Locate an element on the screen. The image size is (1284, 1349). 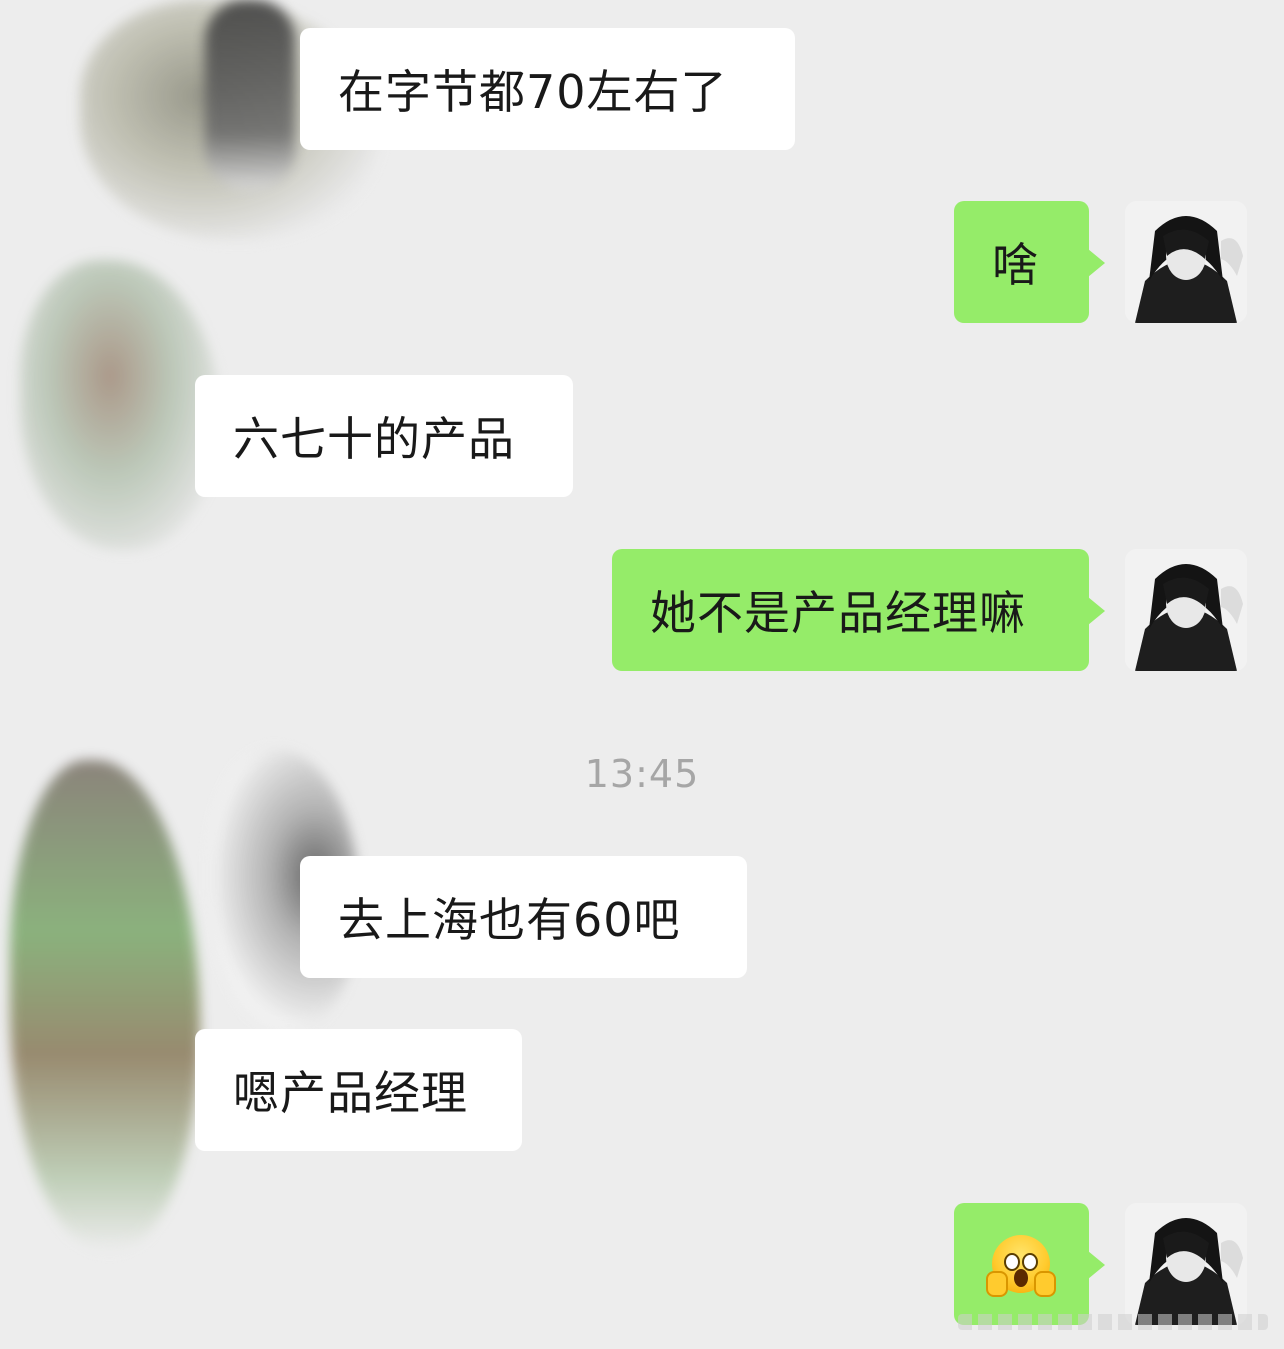
message-text: 去上海也有60吧 is located at coordinates (509, 920).